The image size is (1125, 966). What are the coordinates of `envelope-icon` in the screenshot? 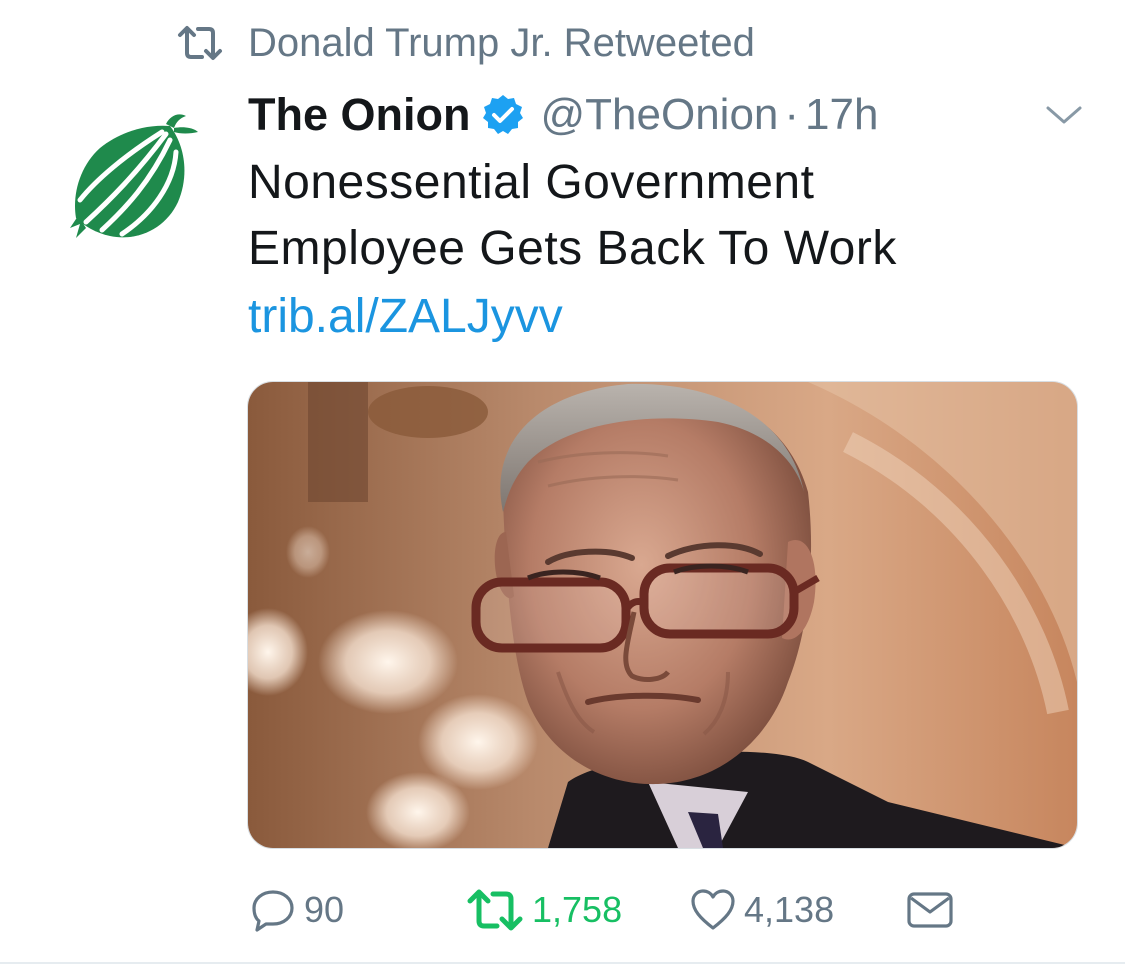 It's located at (930, 910).